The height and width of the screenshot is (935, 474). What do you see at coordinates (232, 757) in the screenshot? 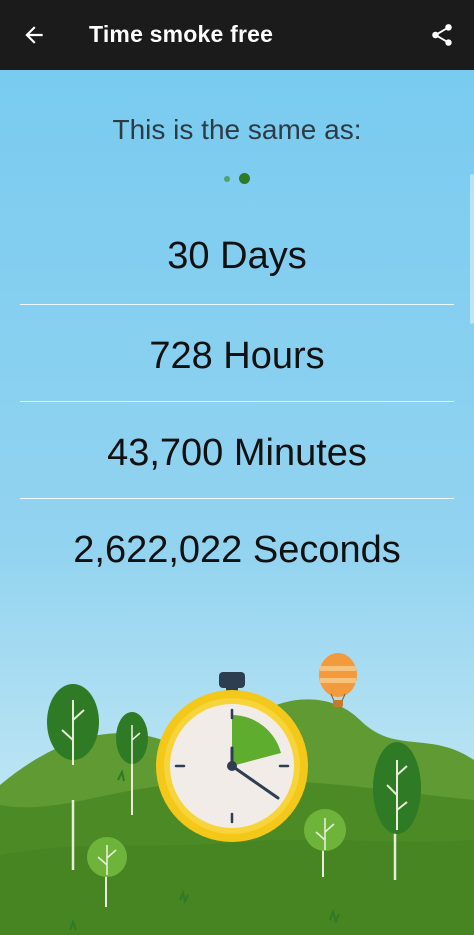
I see `stopwatch-icon` at bounding box center [232, 757].